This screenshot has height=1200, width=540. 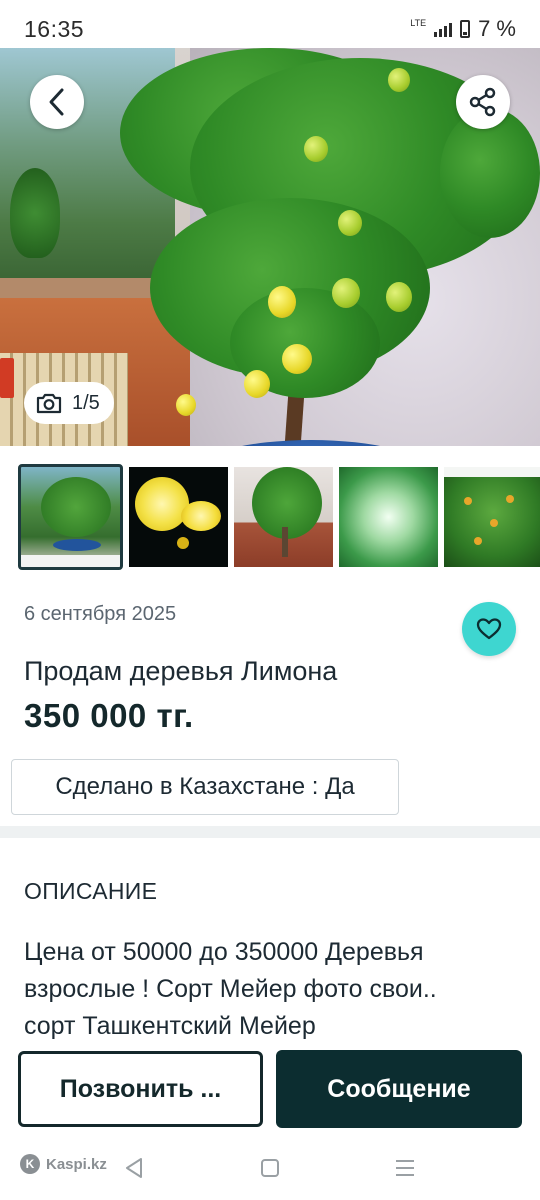 I want to click on signal-icon, so click(x=443, y=29).